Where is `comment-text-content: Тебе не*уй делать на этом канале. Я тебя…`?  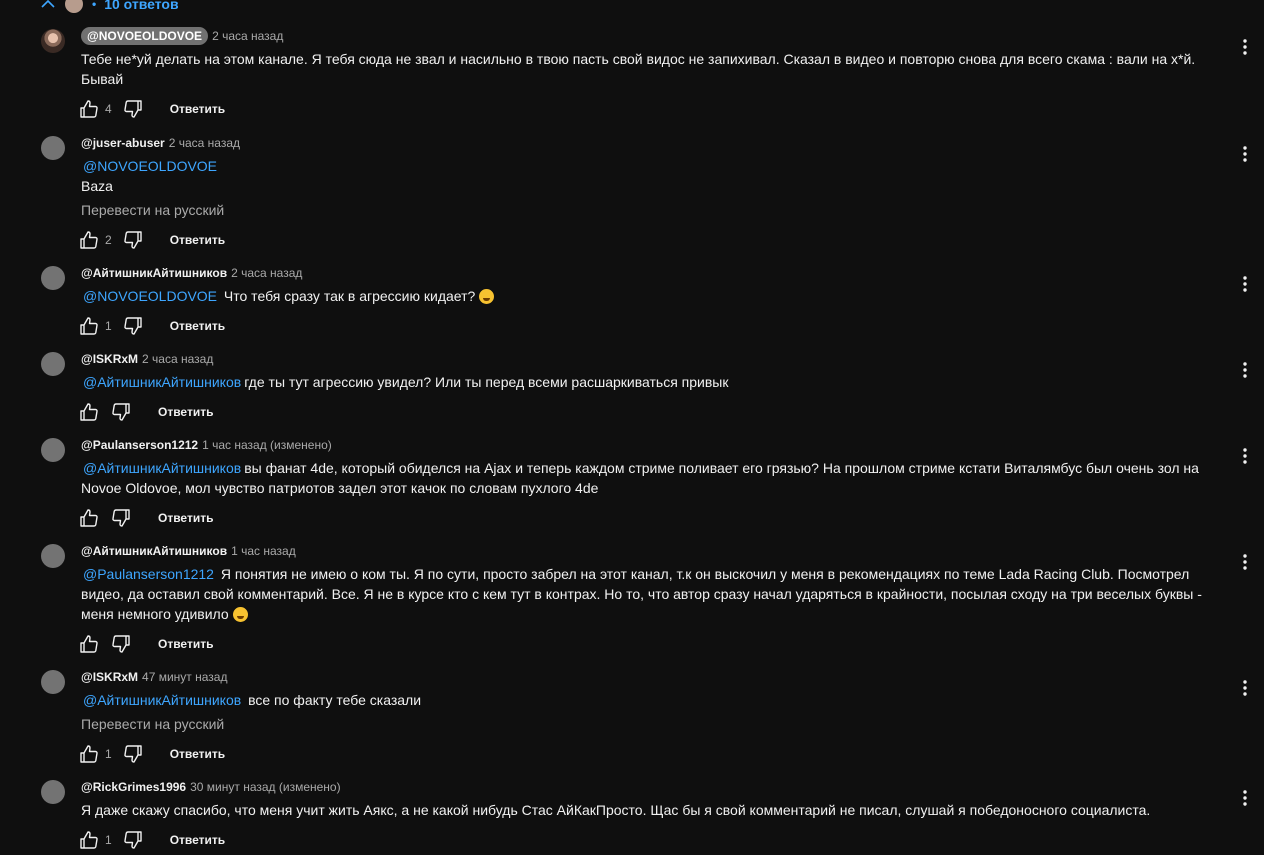
comment-text-content: Тебе не*уй делать на этом канале. Я тебя… is located at coordinates (638, 69).